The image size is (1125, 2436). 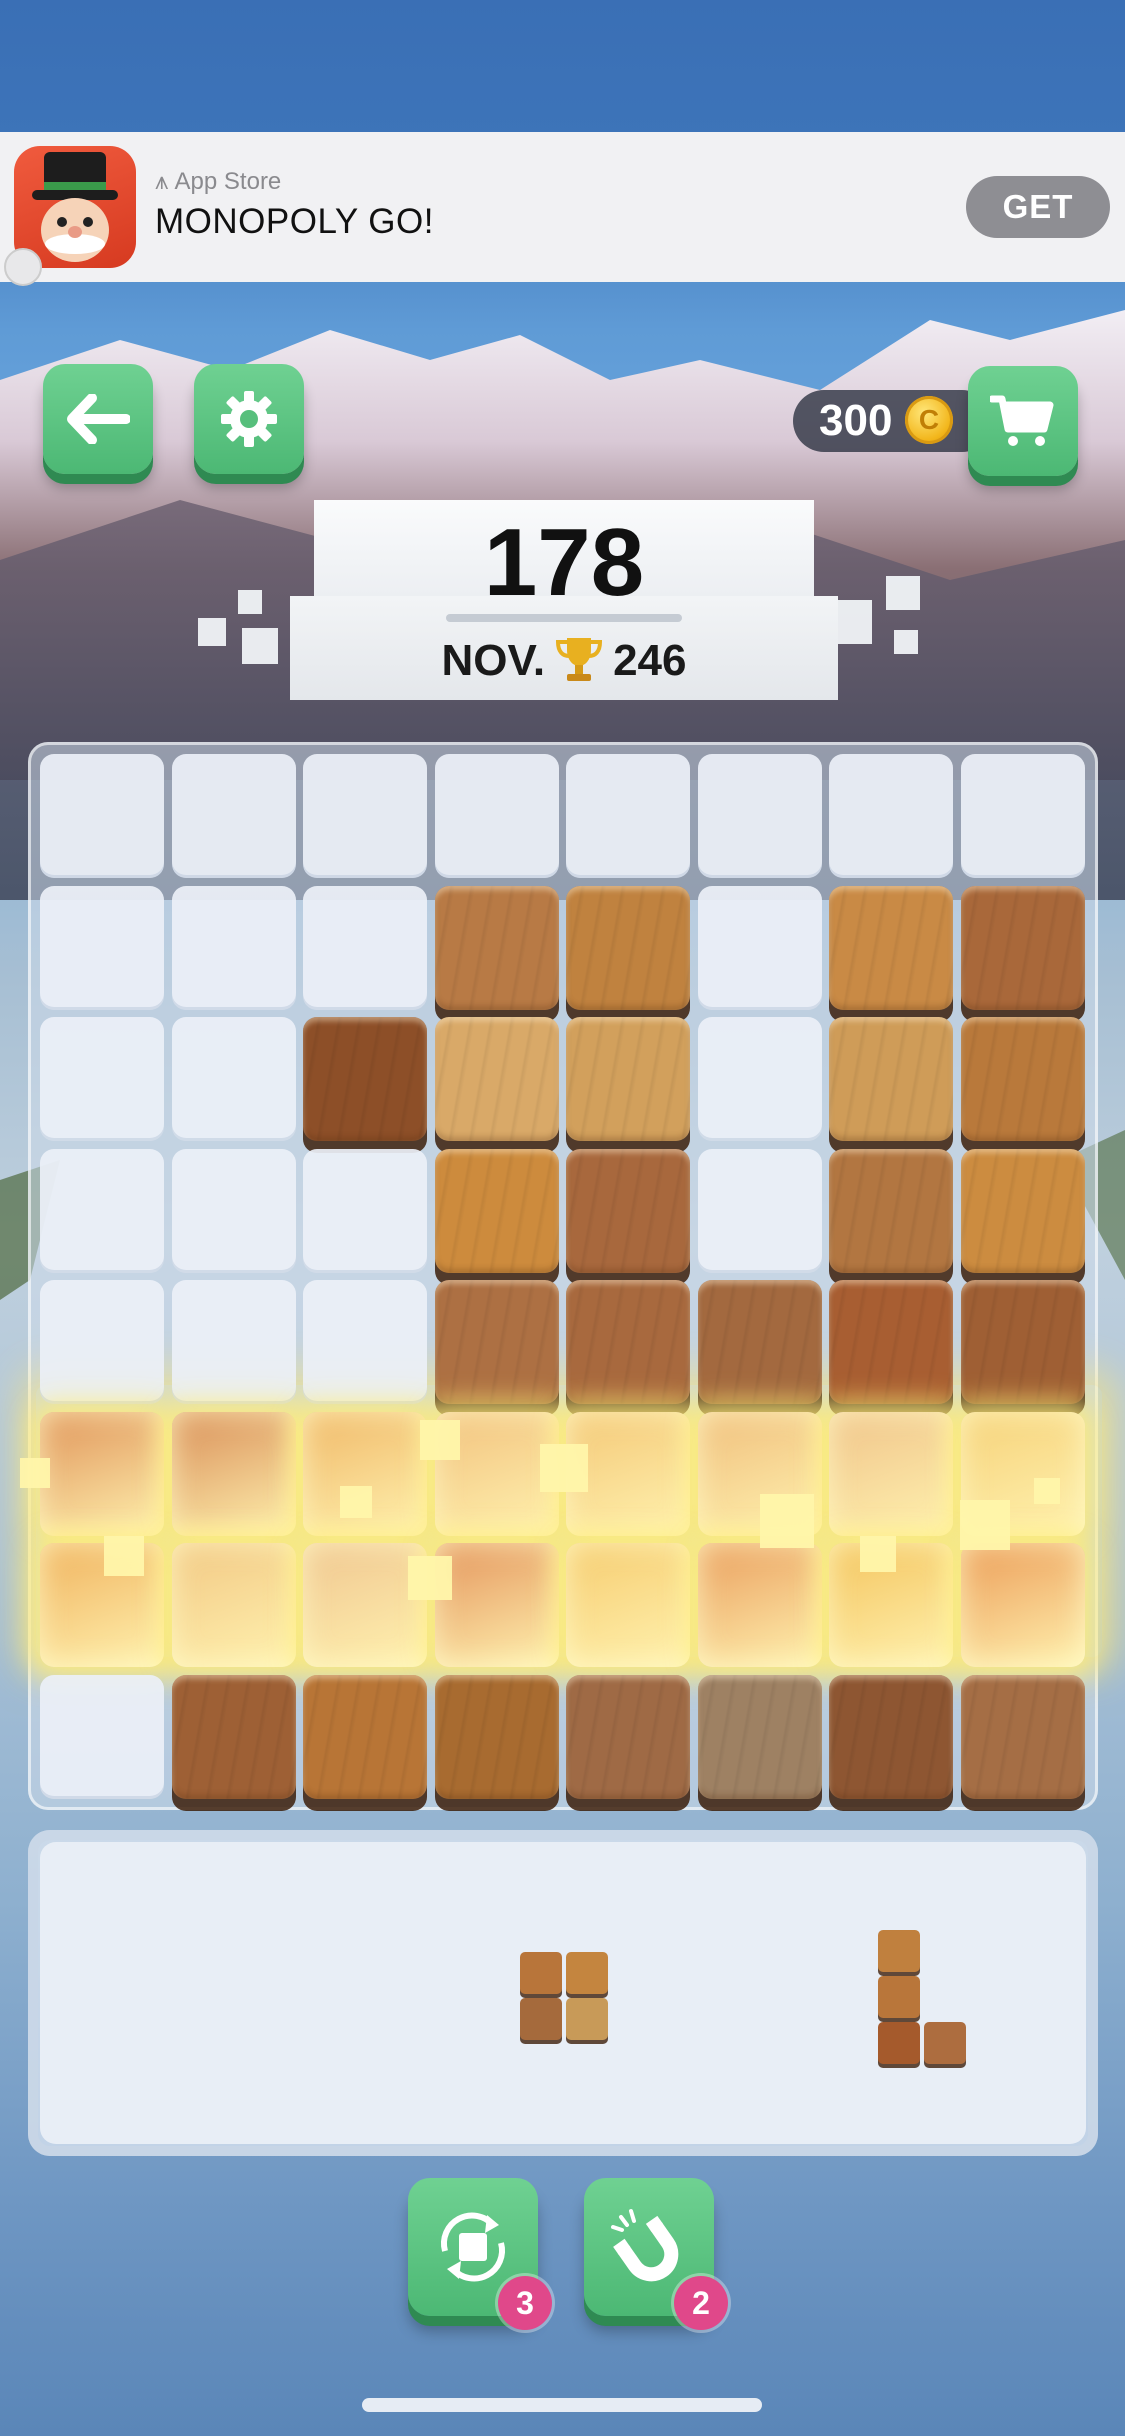 What do you see at coordinates (579, 663) in the screenshot?
I see `trophy-icon` at bounding box center [579, 663].